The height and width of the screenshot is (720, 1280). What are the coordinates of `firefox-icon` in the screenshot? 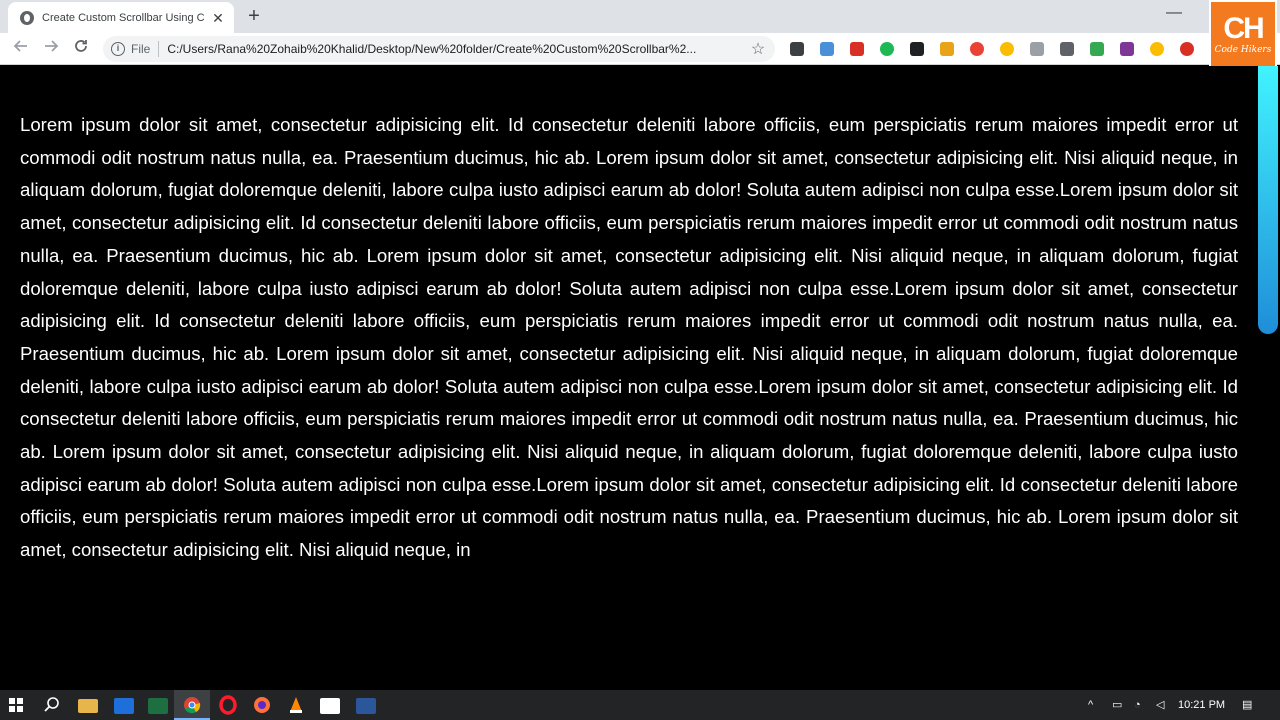 It's located at (262, 705).